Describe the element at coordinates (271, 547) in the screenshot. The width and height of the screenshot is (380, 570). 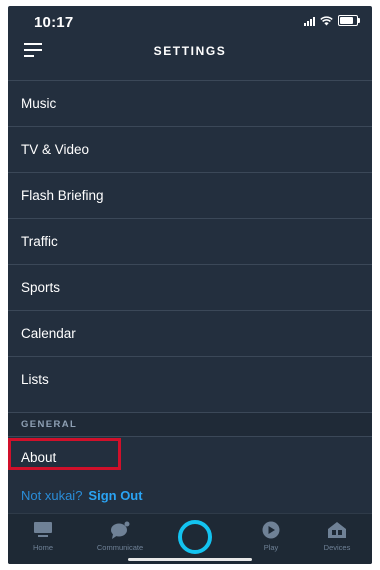
I see `nav-play-label: Play` at that location.